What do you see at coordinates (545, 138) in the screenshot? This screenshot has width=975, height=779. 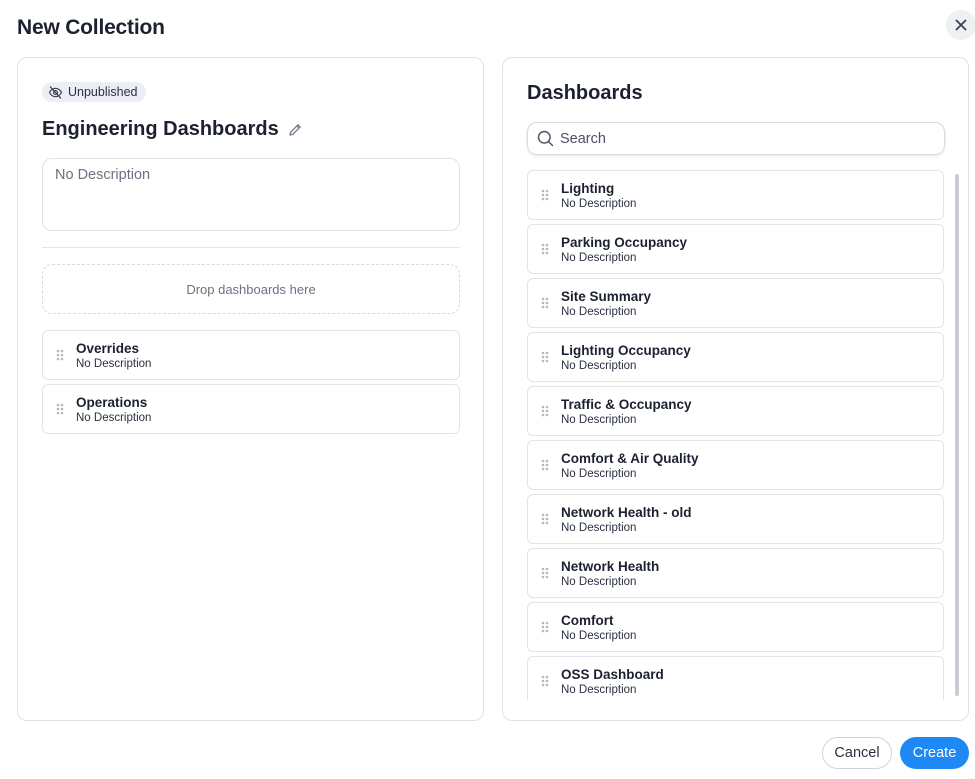 I see `search-icon` at bounding box center [545, 138].